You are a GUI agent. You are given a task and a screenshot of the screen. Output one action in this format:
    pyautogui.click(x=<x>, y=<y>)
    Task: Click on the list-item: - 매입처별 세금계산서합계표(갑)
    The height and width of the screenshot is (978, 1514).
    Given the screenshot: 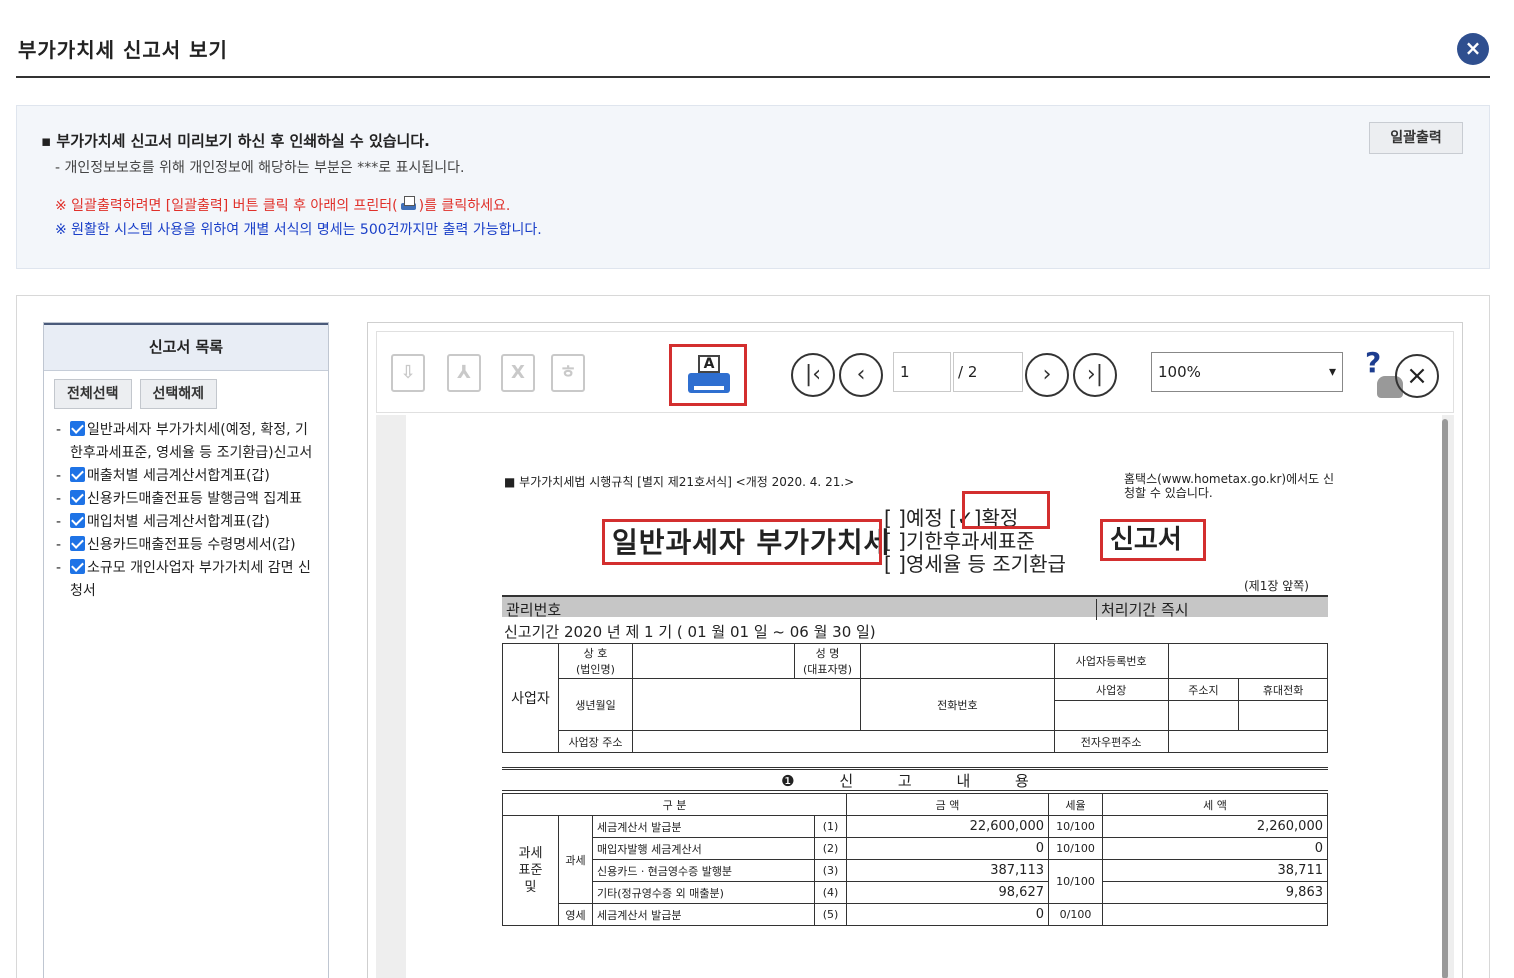 What is the action you would take?
    pyautogui.click(x=185, y=522)
    